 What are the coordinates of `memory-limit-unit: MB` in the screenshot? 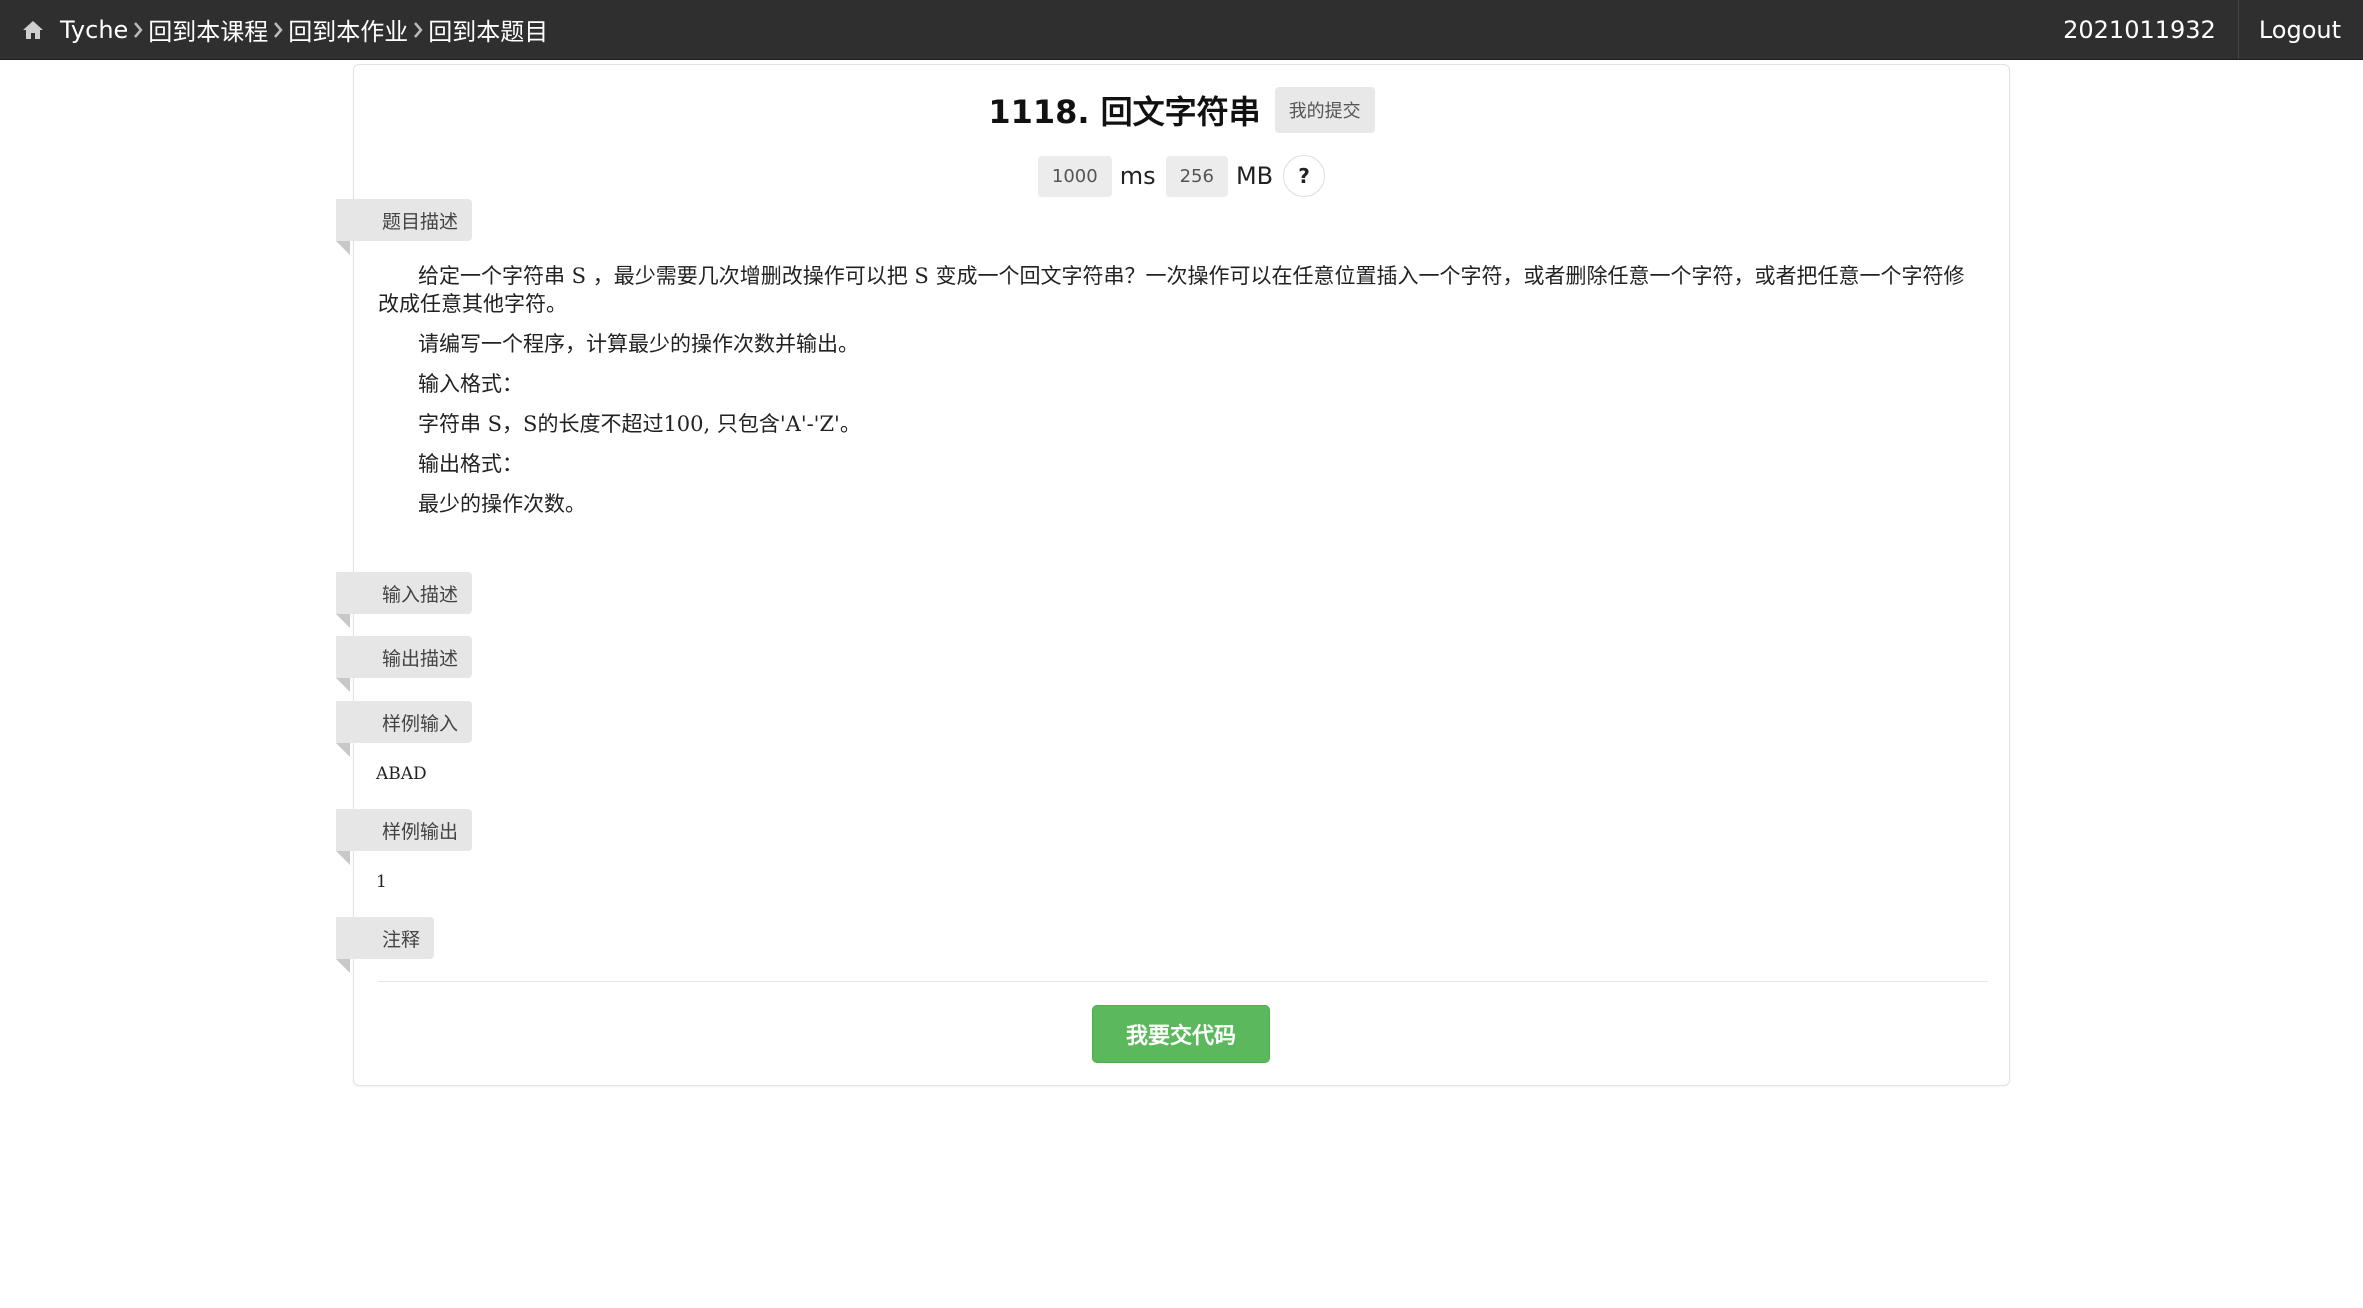 It's located at (1254, 176).